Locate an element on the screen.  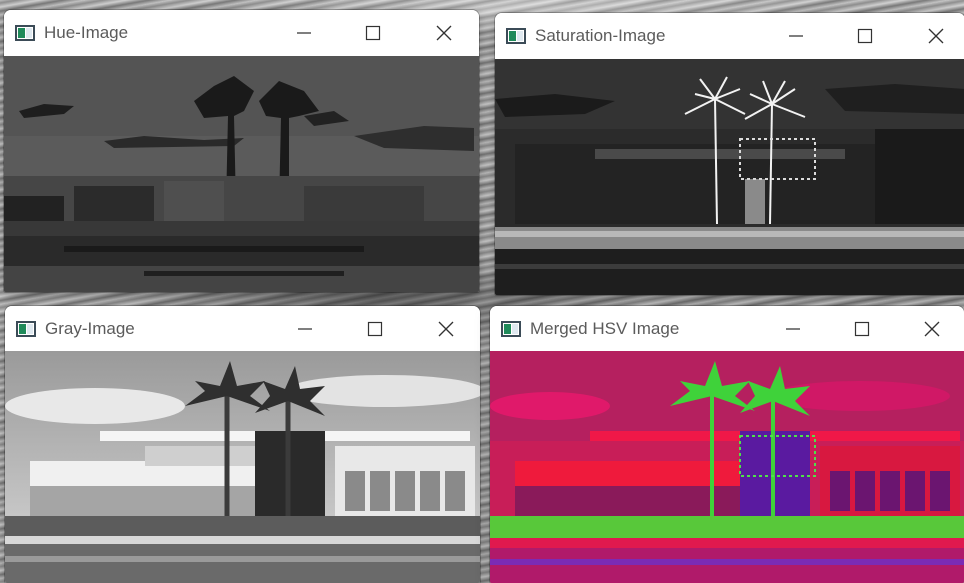
title-bar: Hue-Image is located at coordinates (241, 33).